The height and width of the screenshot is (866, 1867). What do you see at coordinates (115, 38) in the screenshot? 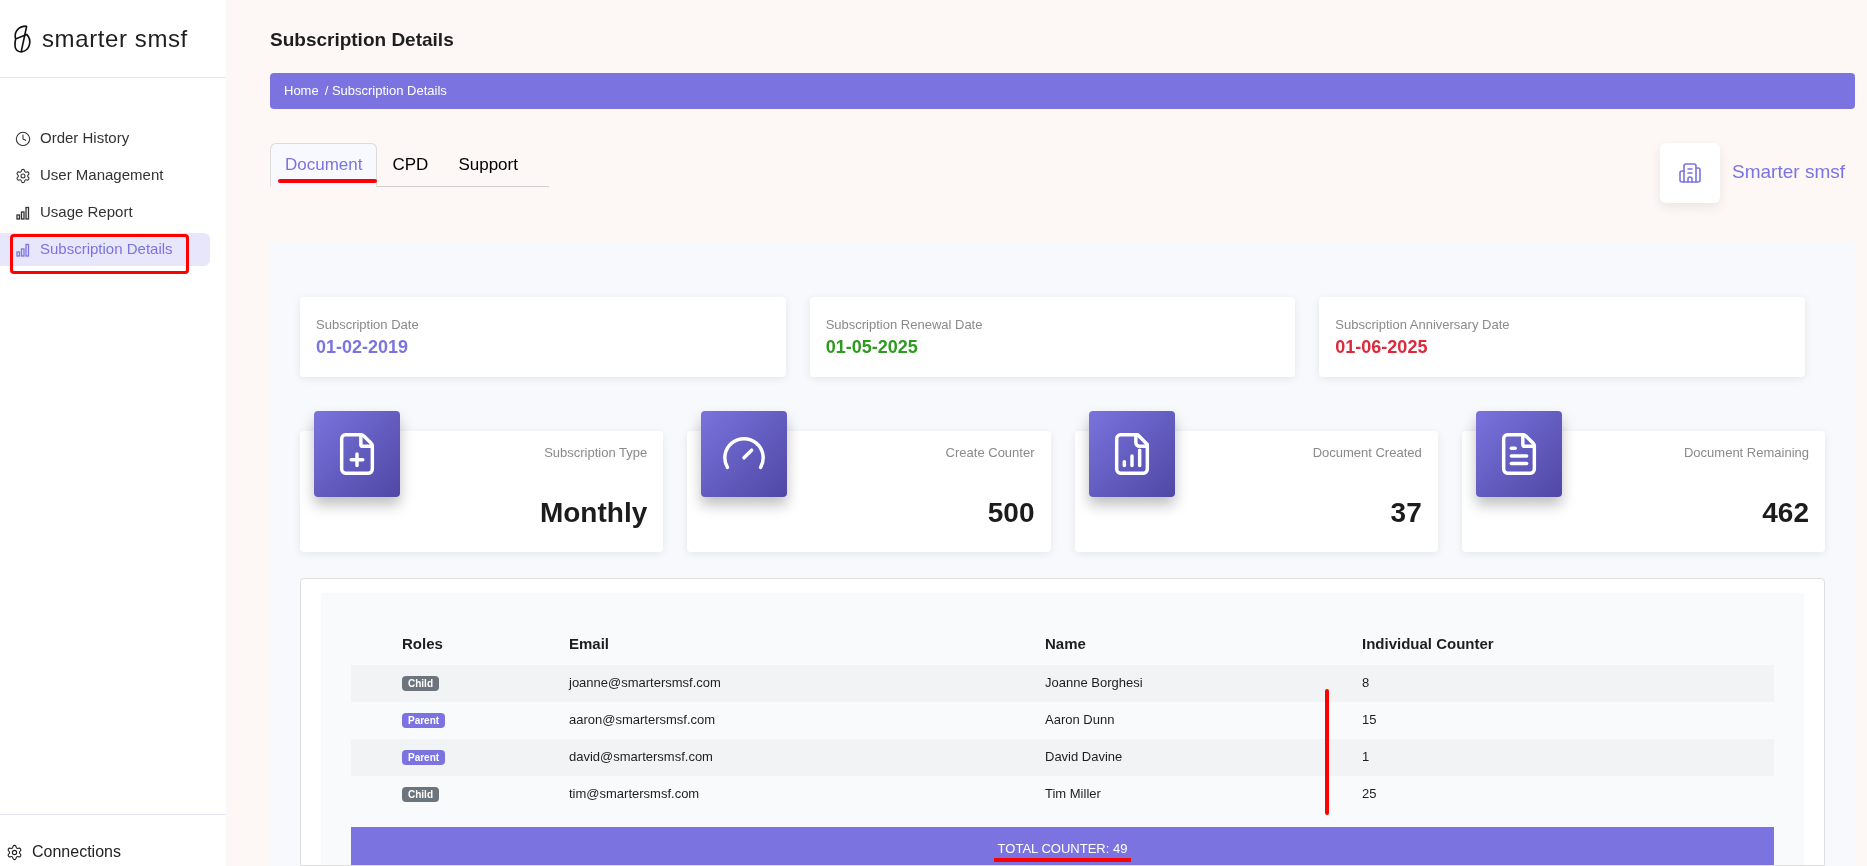
I see `brand-name: smarter smsf` at bounding box center [115, 38].